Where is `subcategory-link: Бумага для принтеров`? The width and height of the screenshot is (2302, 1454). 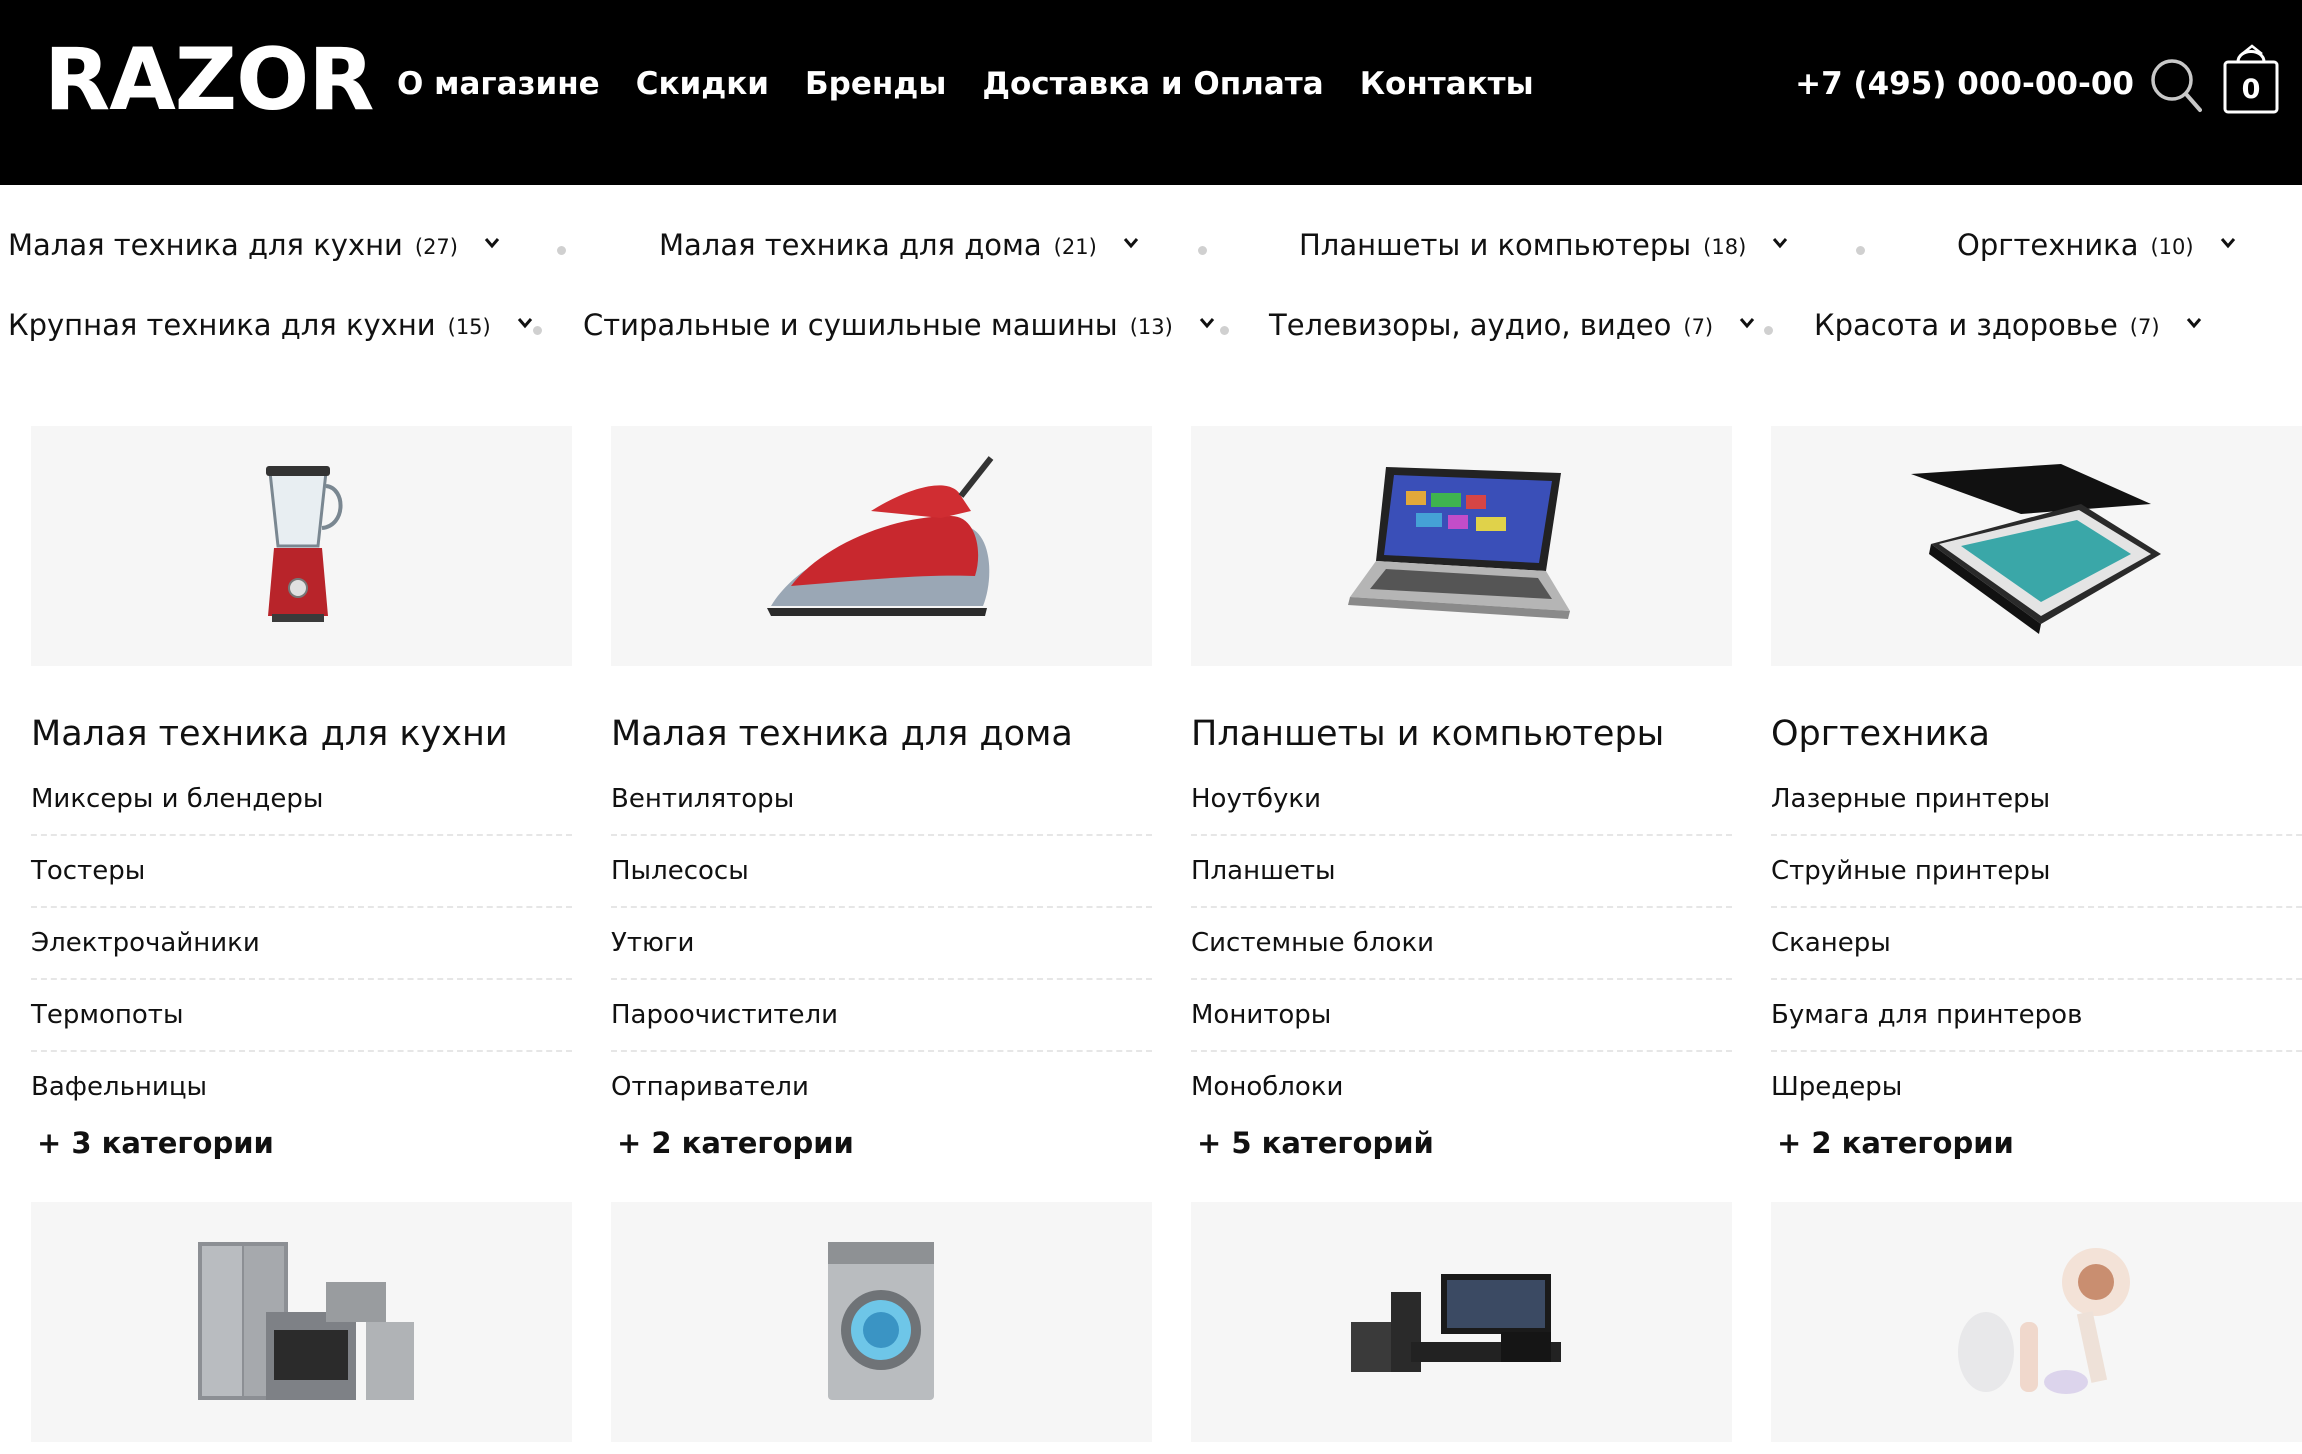
subcategory-link: Бумага для принтеров is located at coordinates (2036, 1016).